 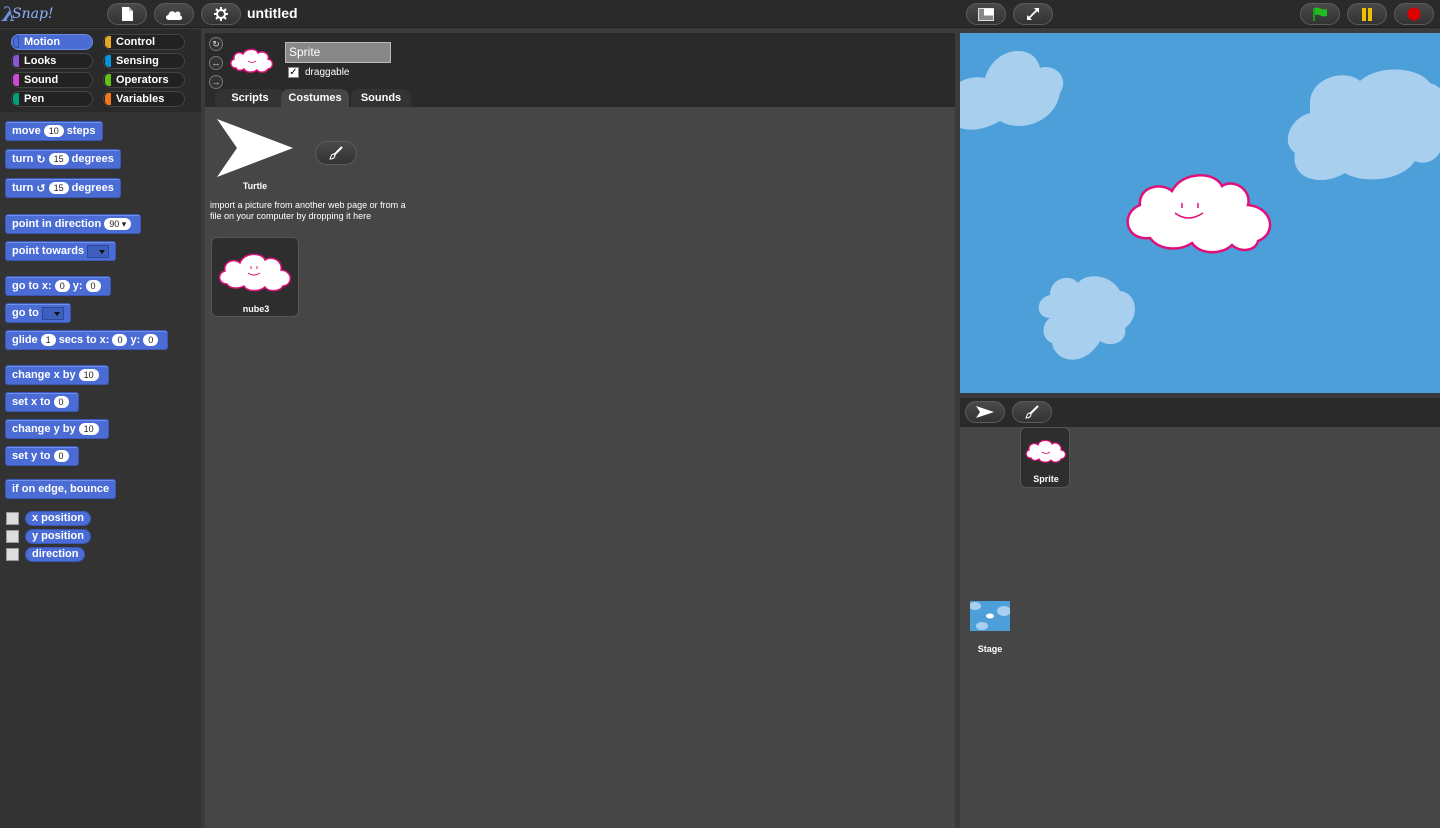 I want to click on category-label: Operators, so click(x=142, y=80).